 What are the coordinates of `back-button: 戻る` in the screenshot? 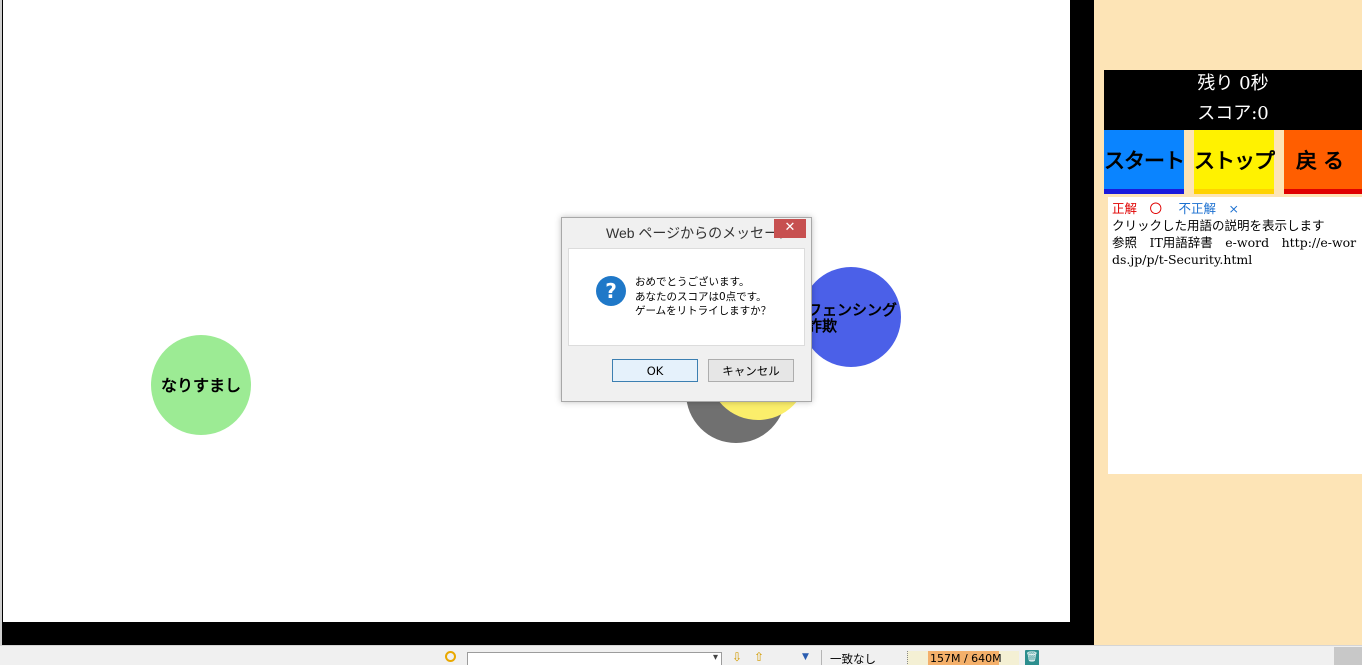 It's located at (1323, 162).